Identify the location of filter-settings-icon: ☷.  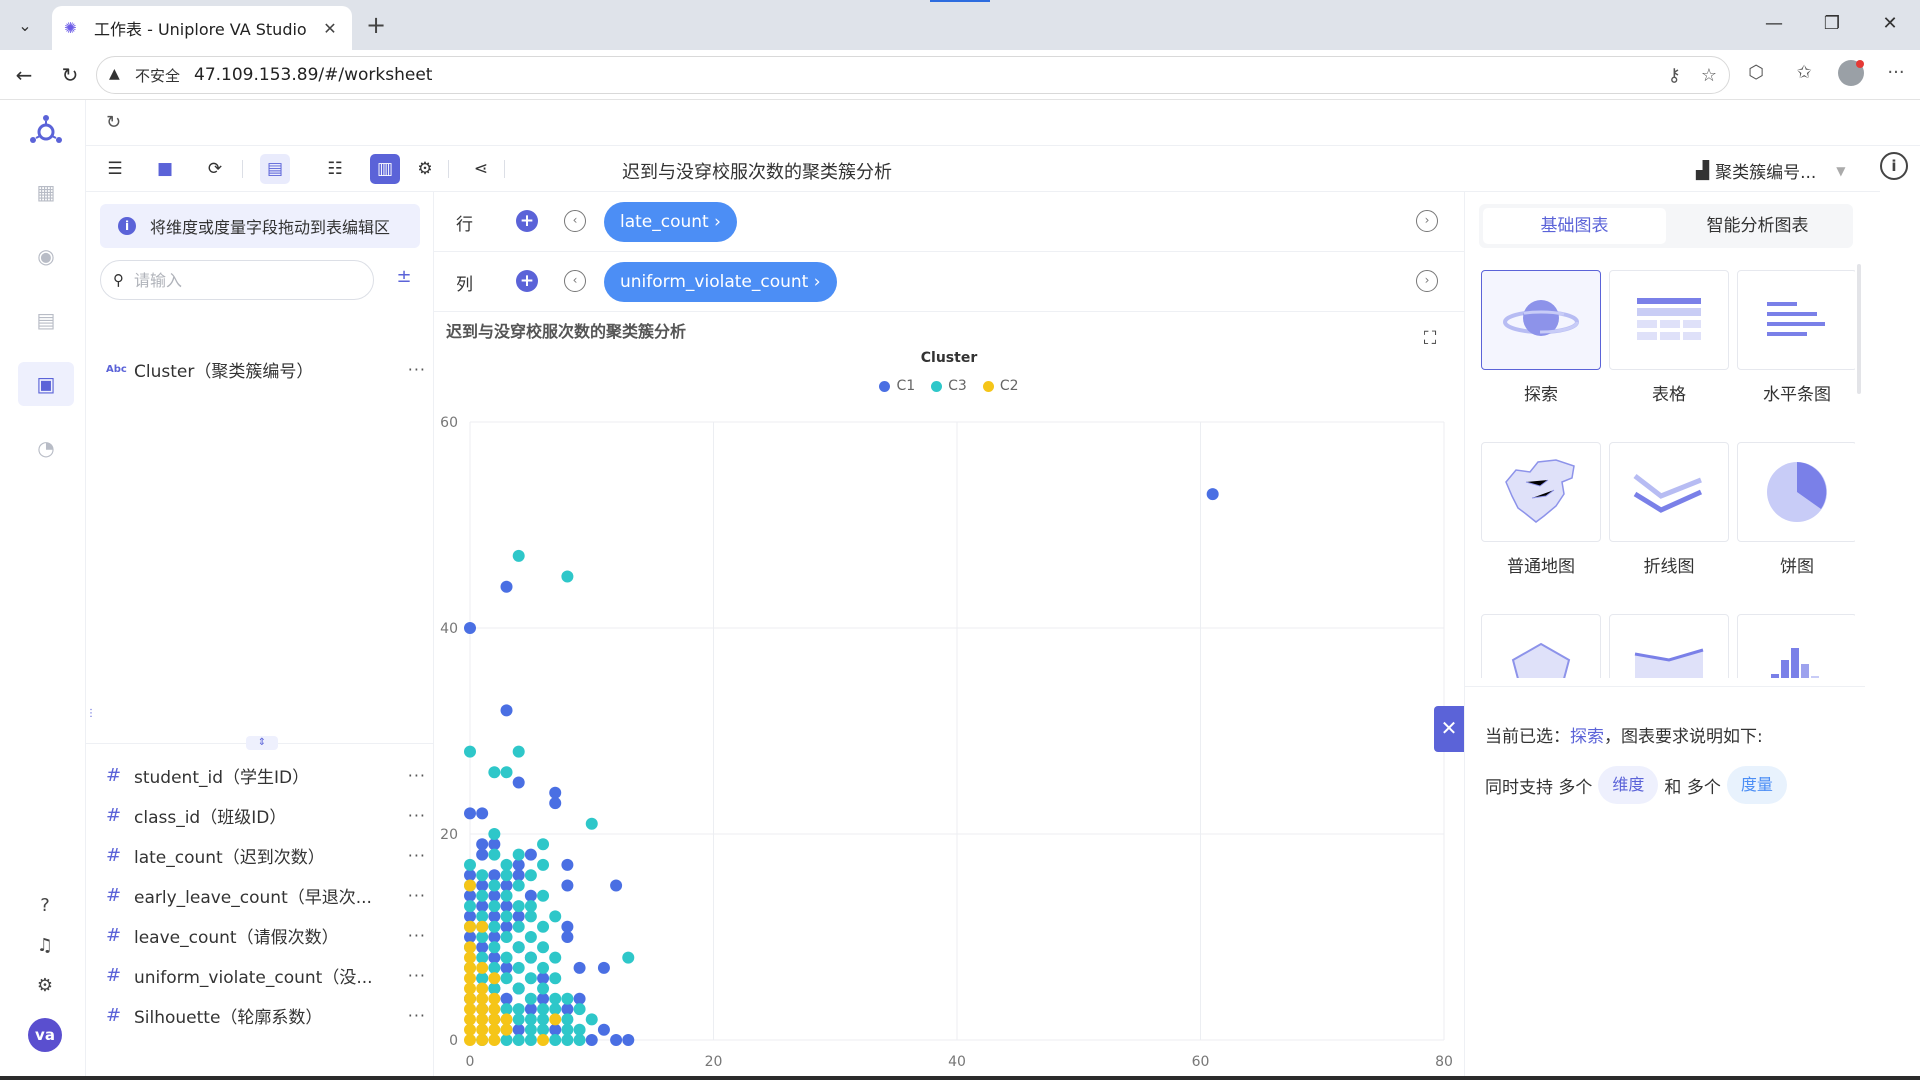
(335, 169).